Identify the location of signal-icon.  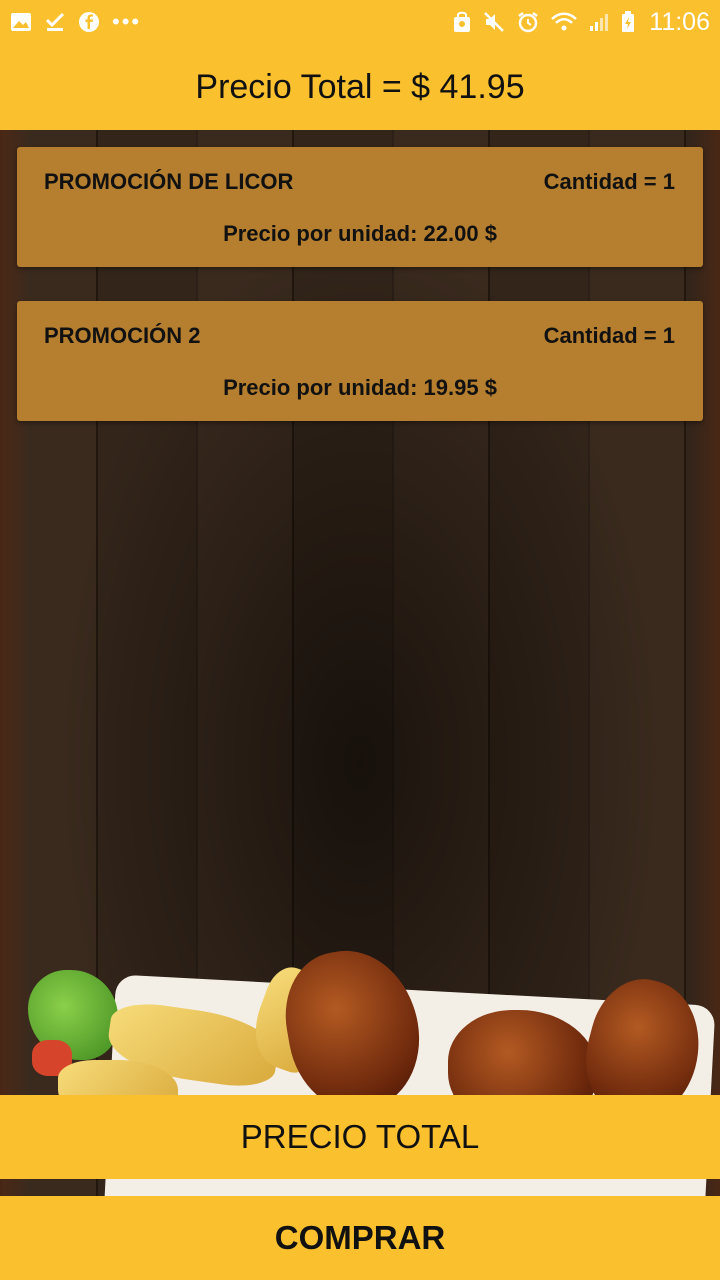
(599, 22).